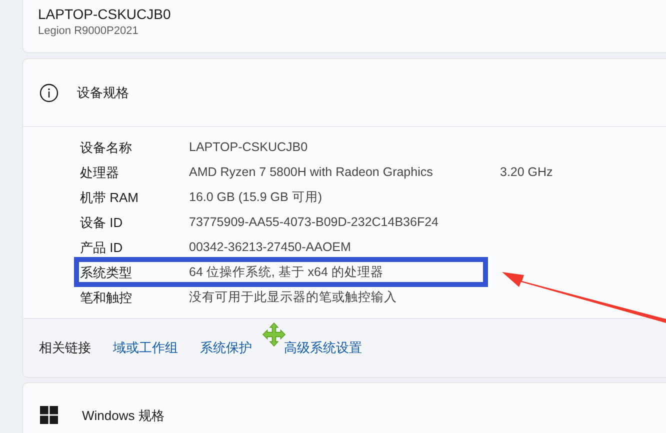 The width and height of the screenshot is (666, 433). Describe the element at coordinates (123, 416) in the screenshot. I see `windows-specs-title: Windows 规格` at that location.